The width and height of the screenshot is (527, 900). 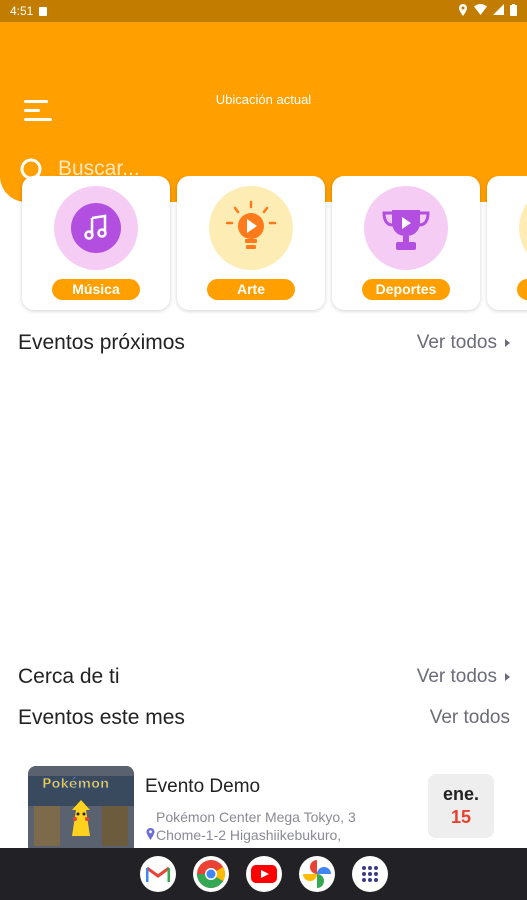 I want to click on music-note-icon, so click(x=95, y=227).